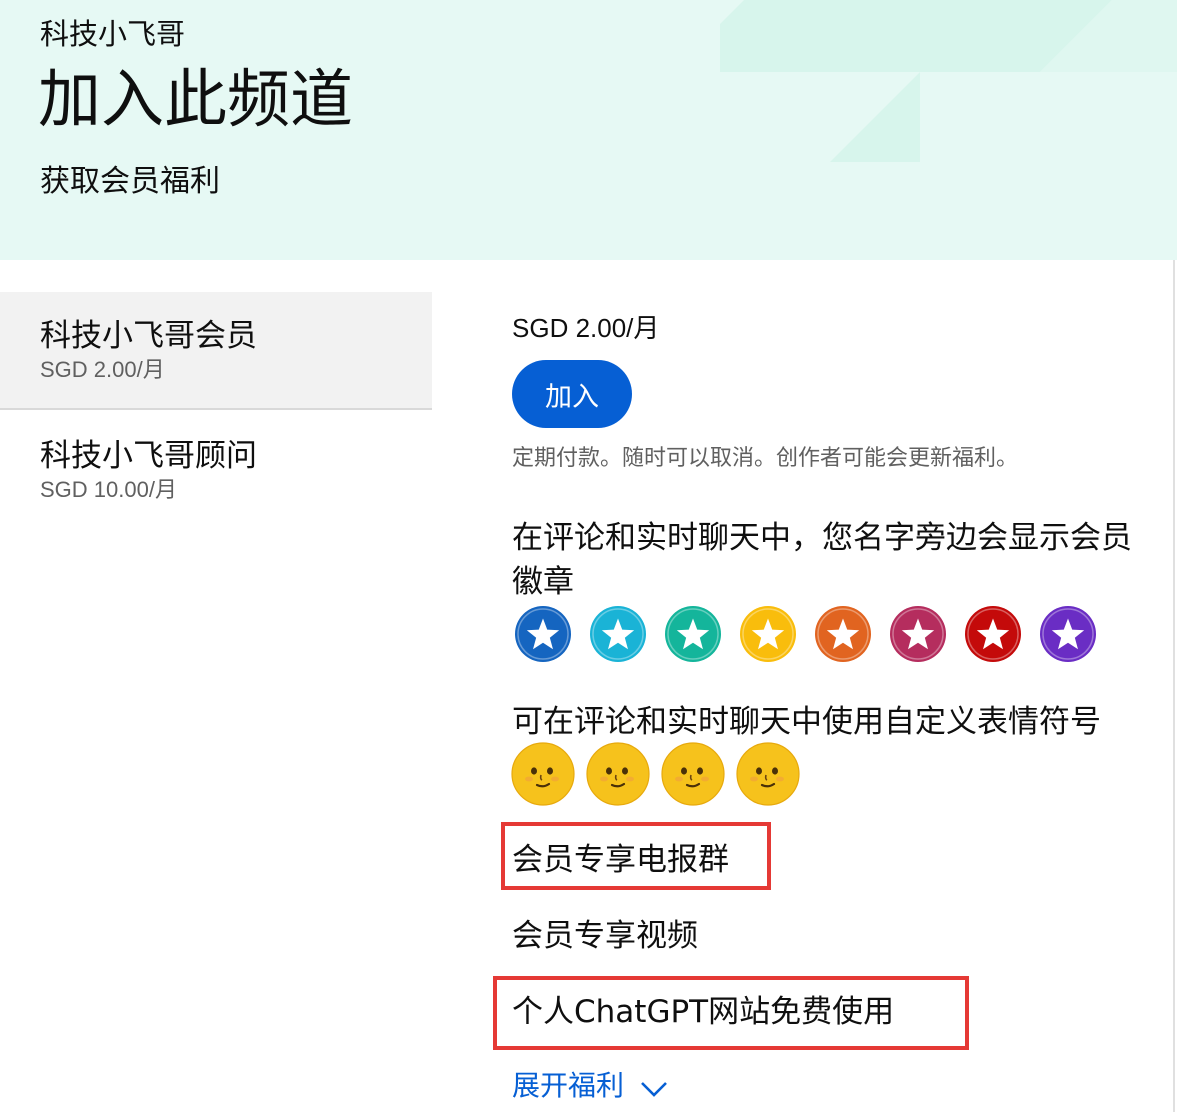 The height and width of the screenshot is (1112, 1177). Describe the element at coordinates (568, 1085) in the screenshot. I see `expand-perks-label: 展开福利` at that location.